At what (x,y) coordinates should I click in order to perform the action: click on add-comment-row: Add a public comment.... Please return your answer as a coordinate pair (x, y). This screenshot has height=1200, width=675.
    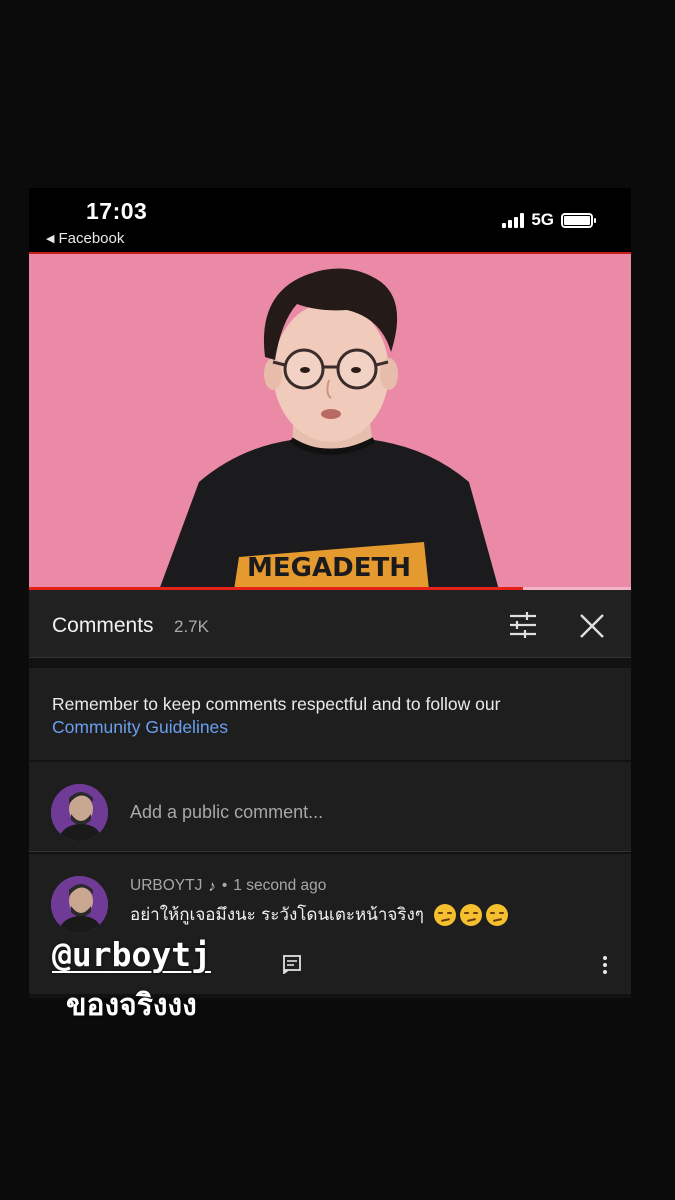
    Looking at the image, I should click on (330, 807).